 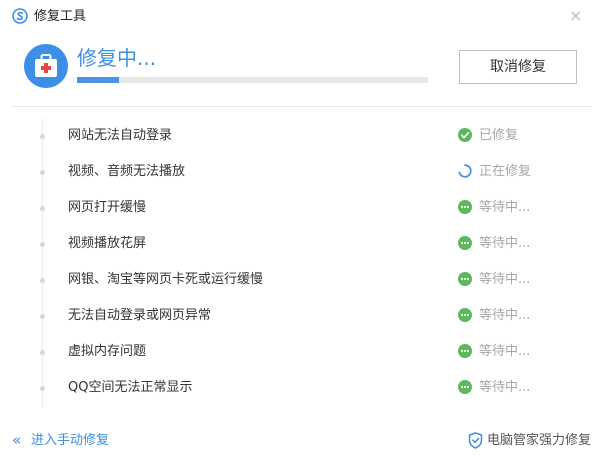 I want to click on cancel-repair-button: 取消修复, so click(x=518, y=67).